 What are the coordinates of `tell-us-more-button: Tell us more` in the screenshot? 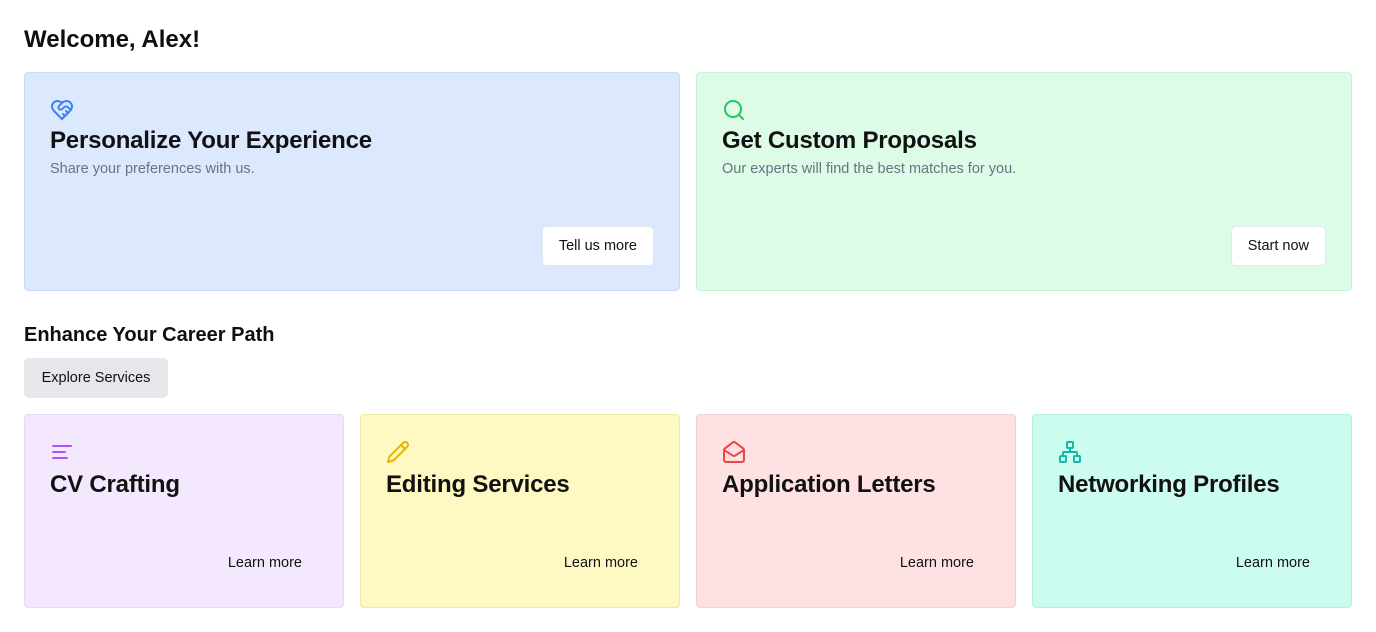 It's located at (597, 246).